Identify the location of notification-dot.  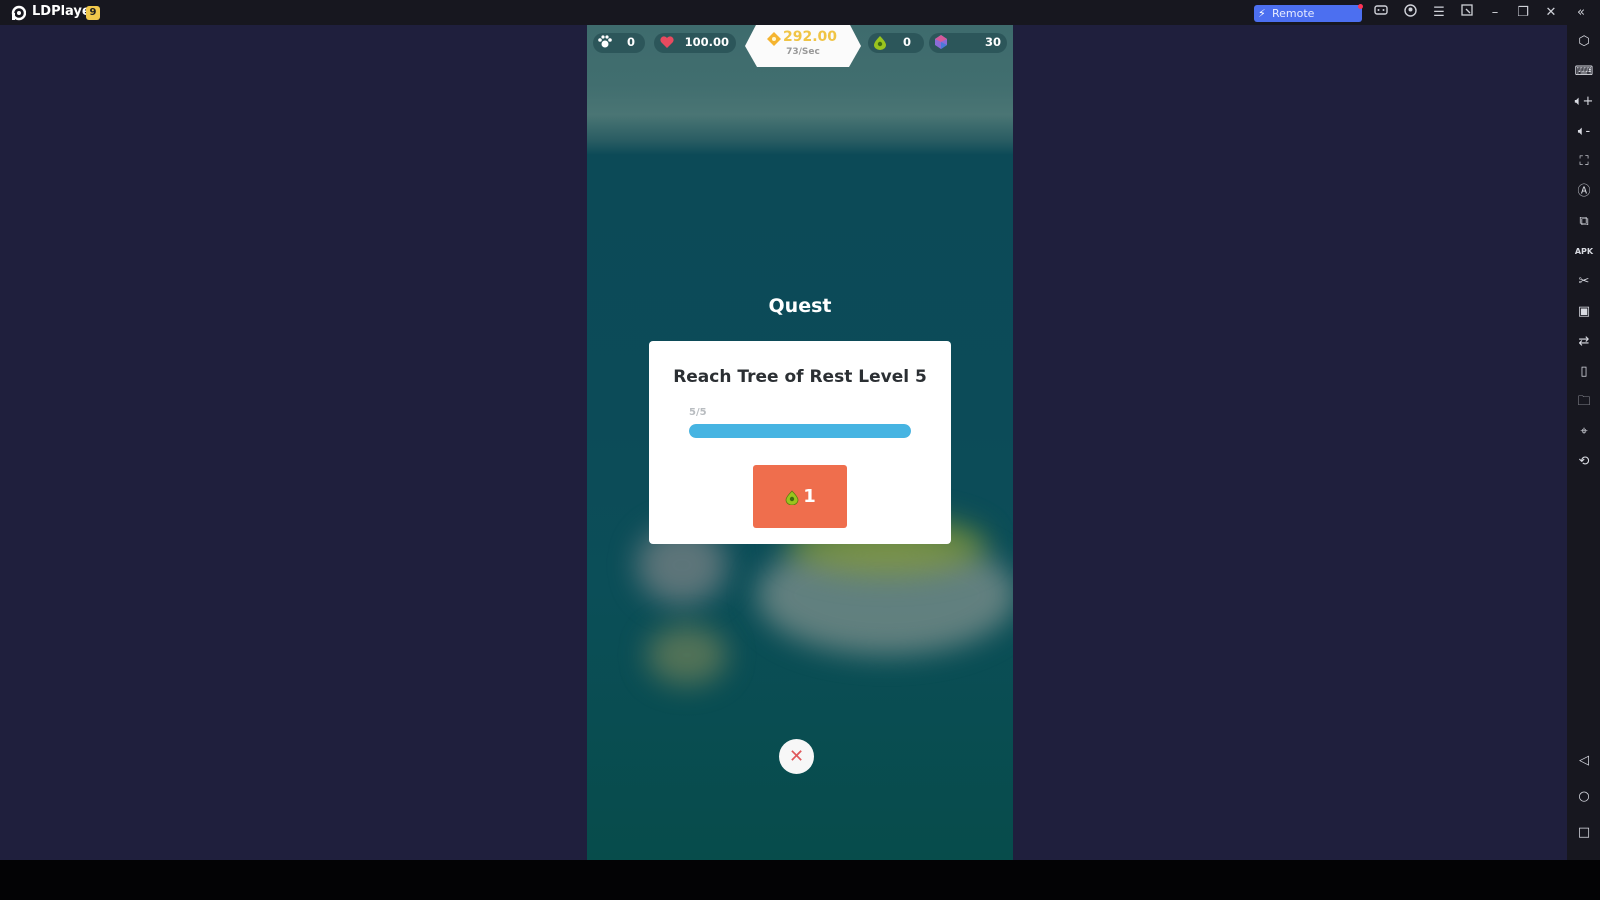
(1360, 6).